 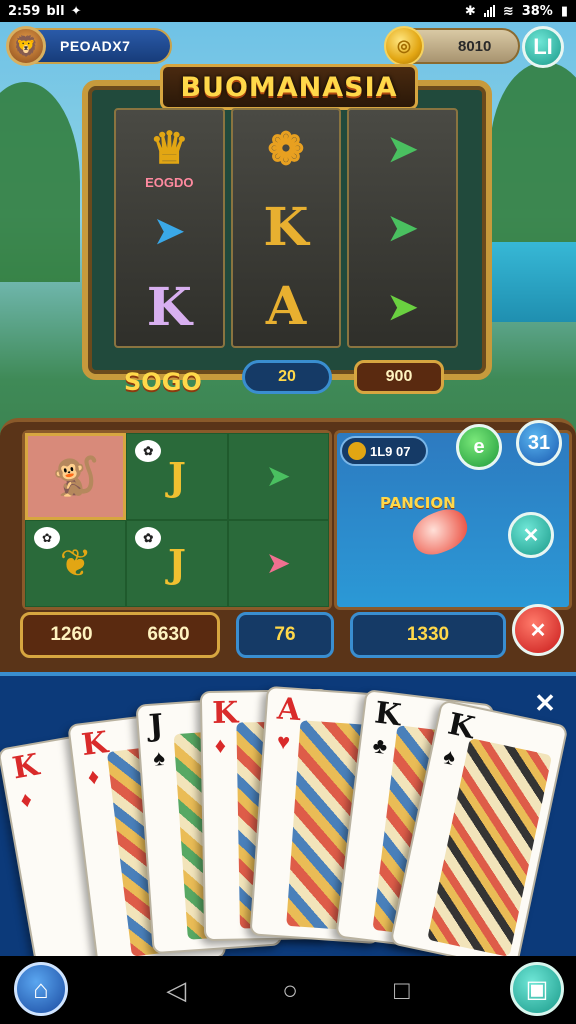 I want to click on back-icon: ◁, so click(x=176, y=990).